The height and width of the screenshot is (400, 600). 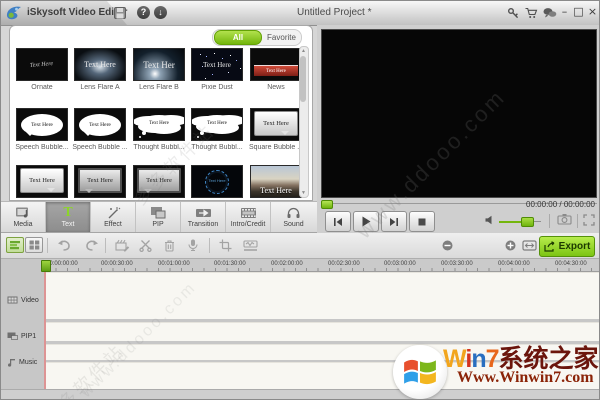 What do you see at coordinates (321, 295) in the screenshot?
I see `video-track` at bounding box center [321, 295].